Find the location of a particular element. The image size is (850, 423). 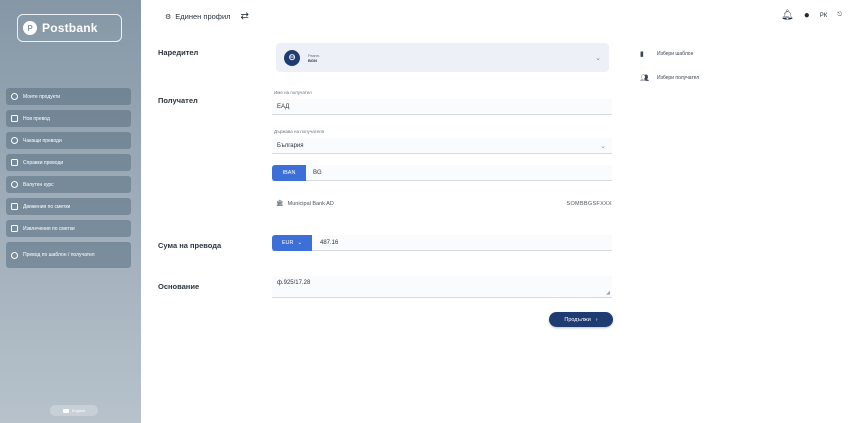

user-icon: ● is located at coordinates (807, 15).